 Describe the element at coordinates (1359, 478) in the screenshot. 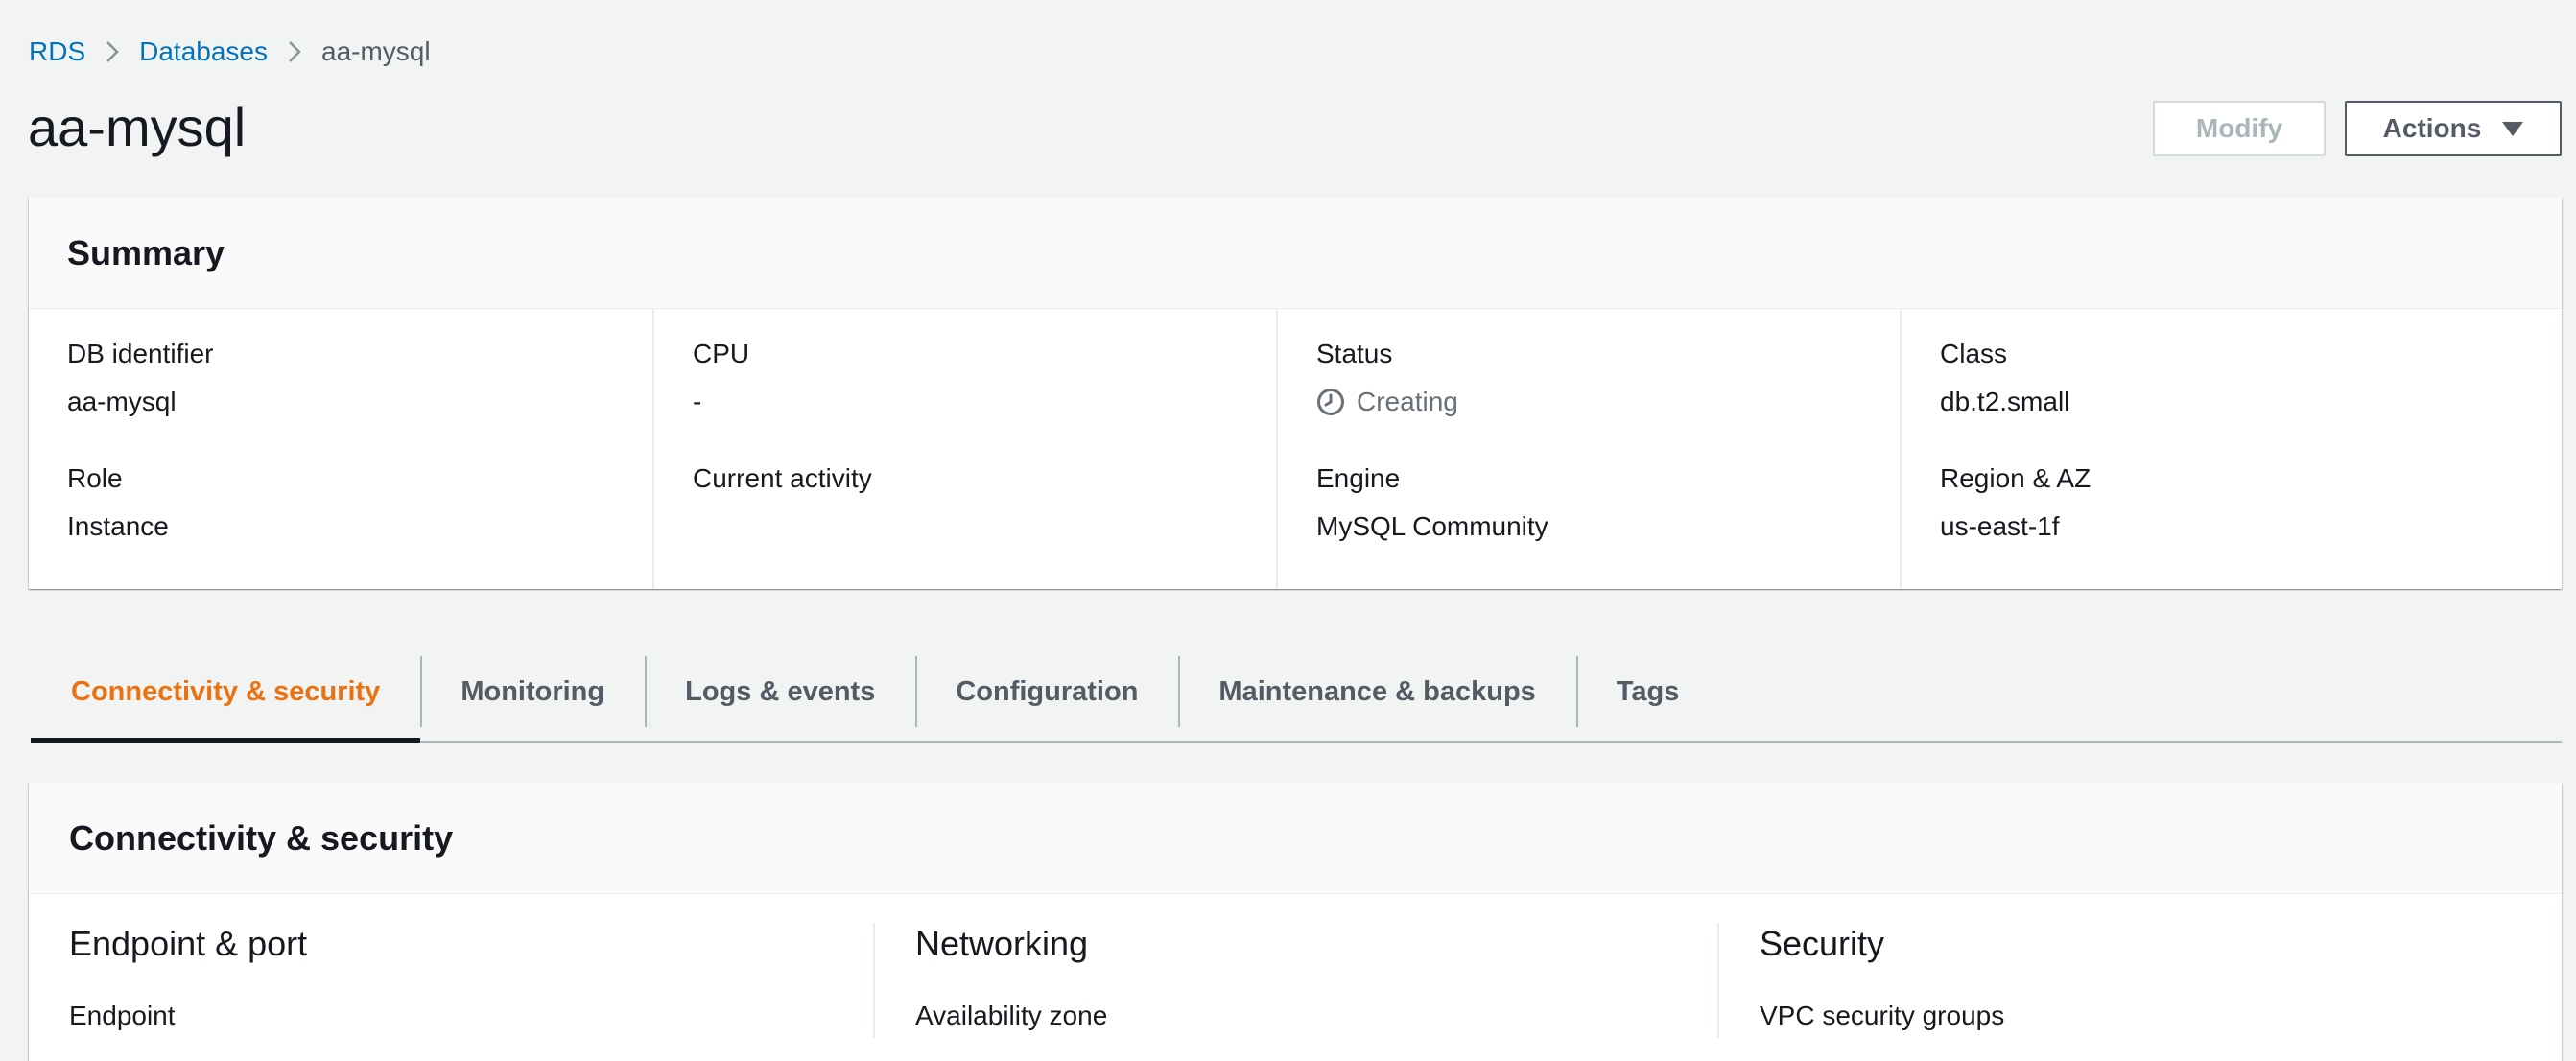

I see `engine-label: Engine` at that location.